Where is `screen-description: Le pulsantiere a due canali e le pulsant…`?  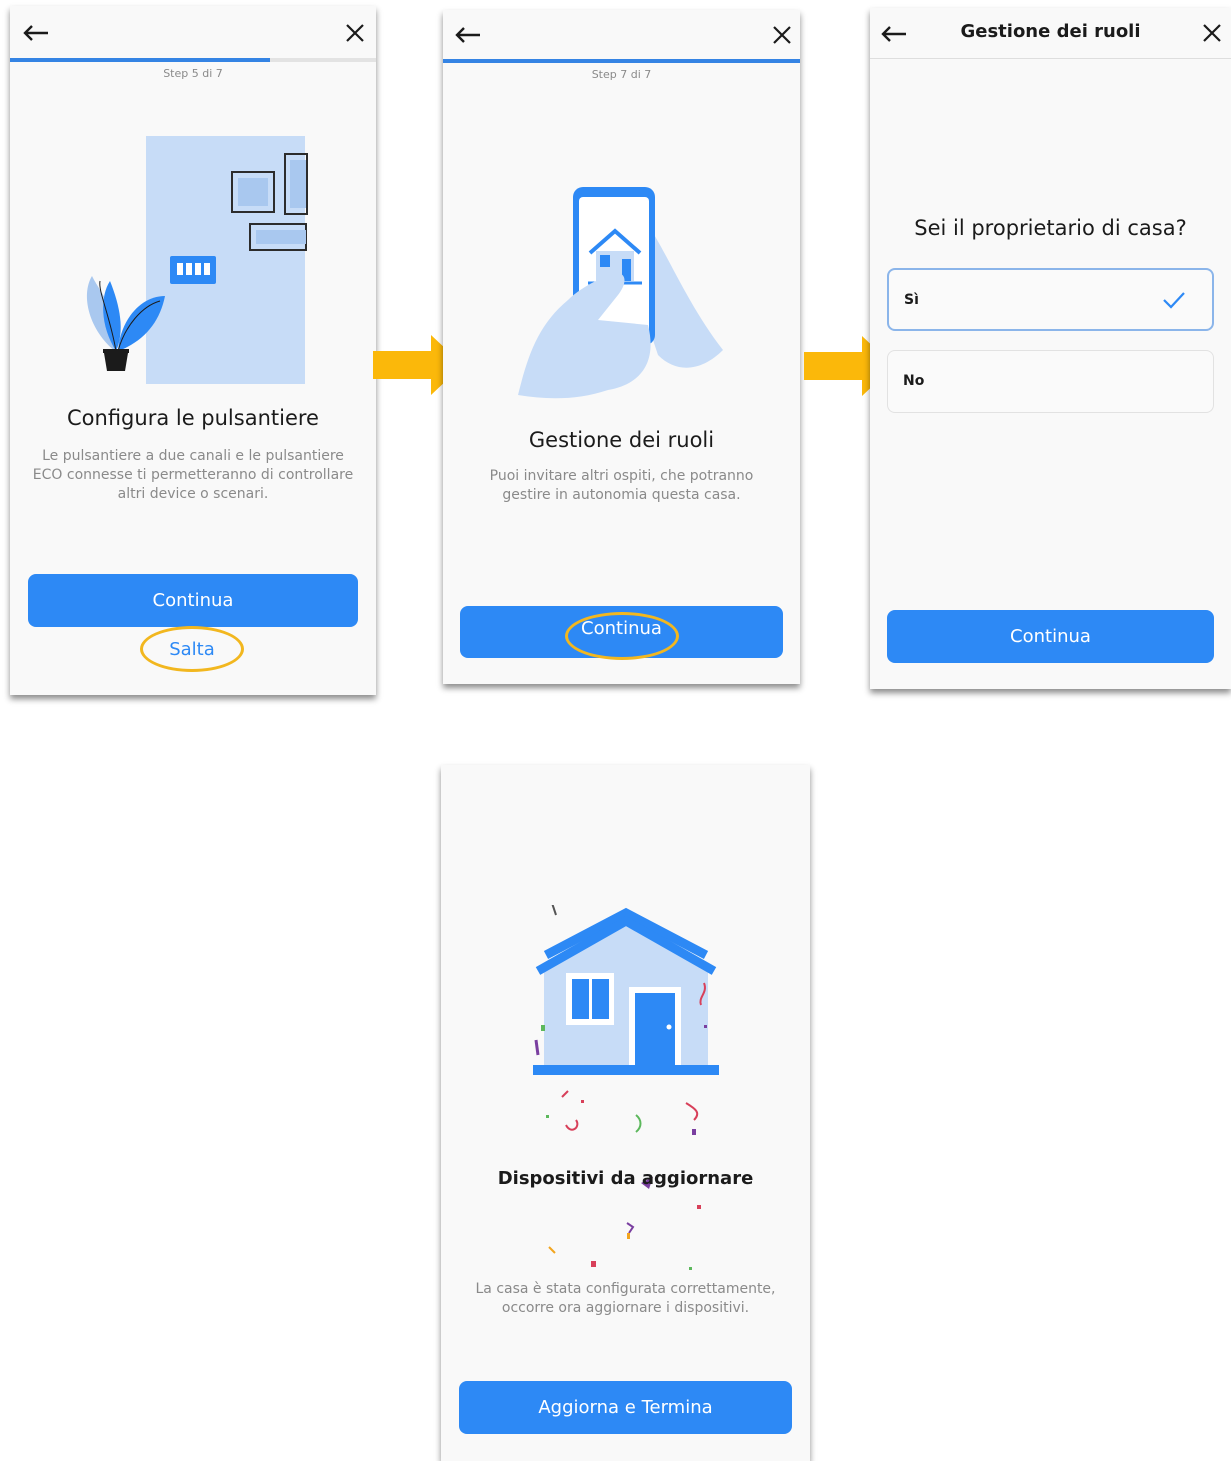 screen-description: Le pulsantiere a due canali e le pulsant… is located at coordinates (193, 475).